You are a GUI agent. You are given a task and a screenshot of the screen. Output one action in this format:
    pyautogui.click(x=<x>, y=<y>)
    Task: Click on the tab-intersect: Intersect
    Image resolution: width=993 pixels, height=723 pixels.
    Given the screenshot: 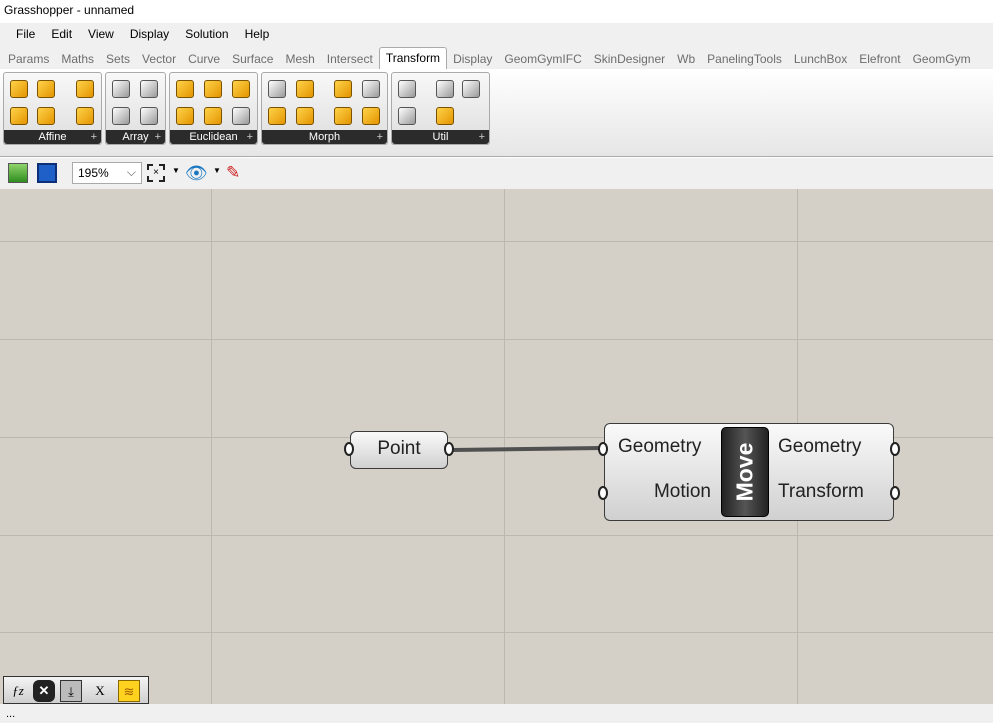 What is the action you would take?
    pyautogui.click(x=350, y=57)
    